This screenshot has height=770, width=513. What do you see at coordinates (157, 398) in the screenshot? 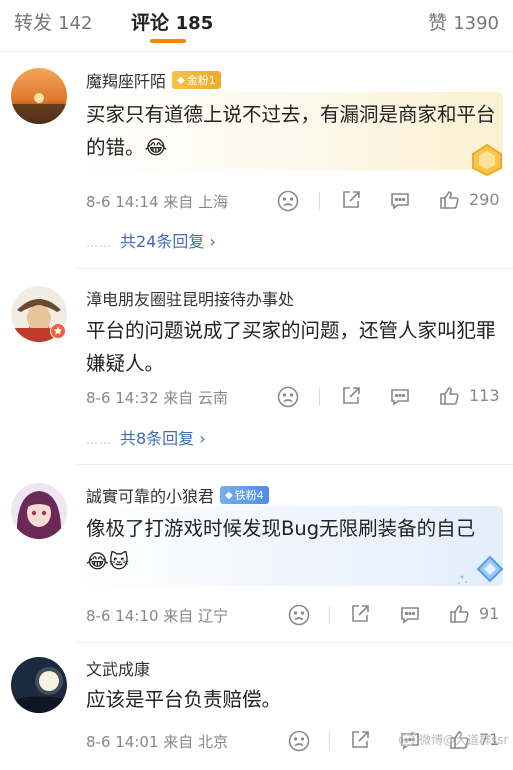
I see `comment-meta: 8-6 14:32 来自 云南` at bounding box center [157, 398].